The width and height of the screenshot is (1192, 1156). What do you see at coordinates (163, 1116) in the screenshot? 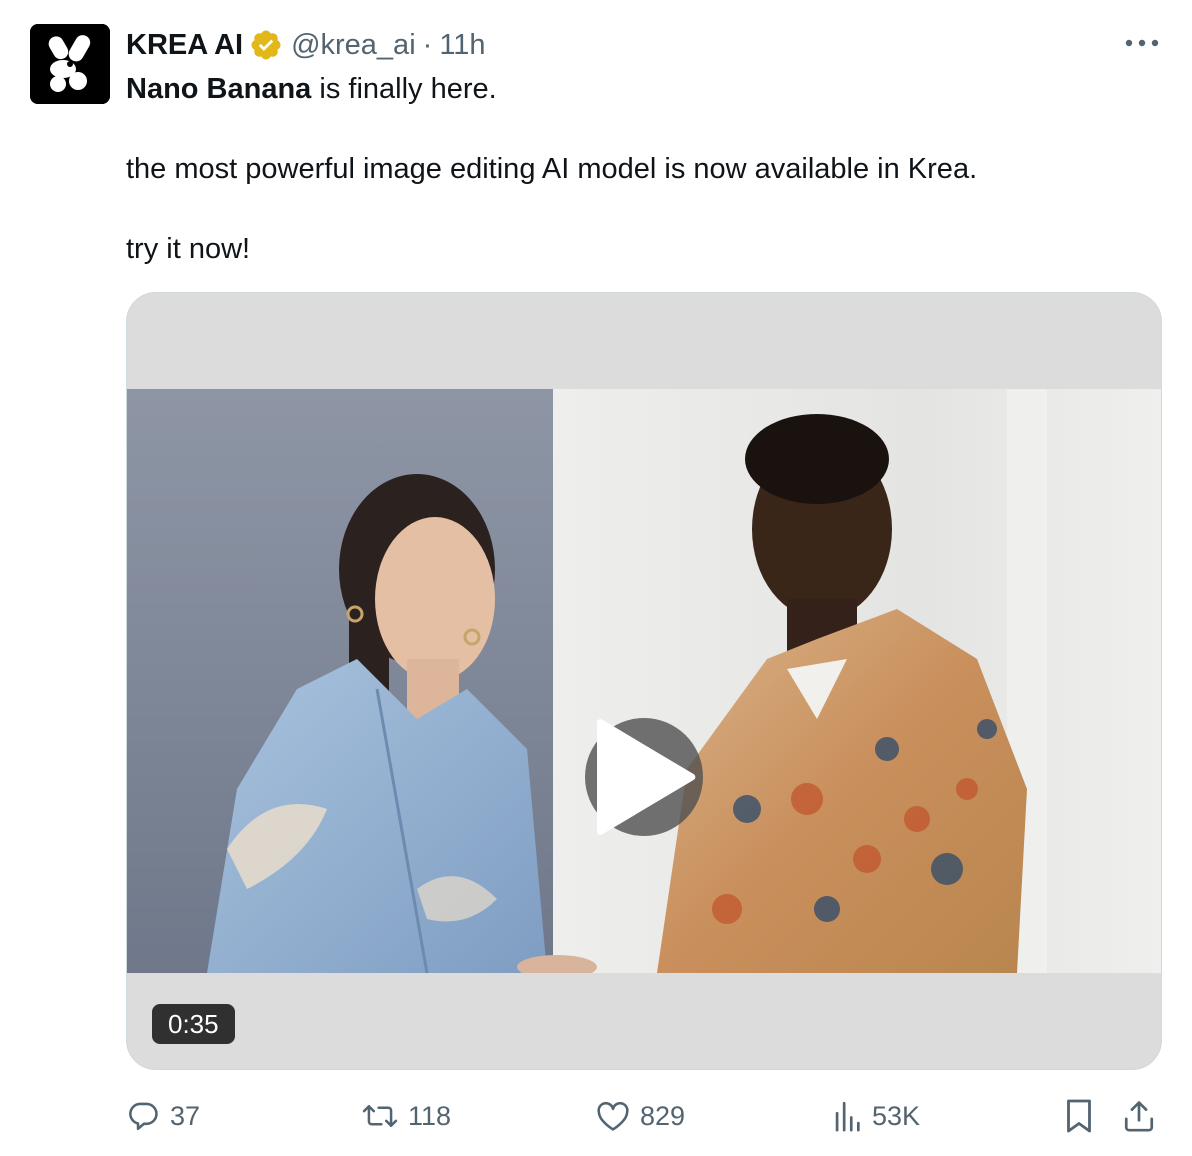
I see `reply-button: 37` at bounding box center [163, 1116].